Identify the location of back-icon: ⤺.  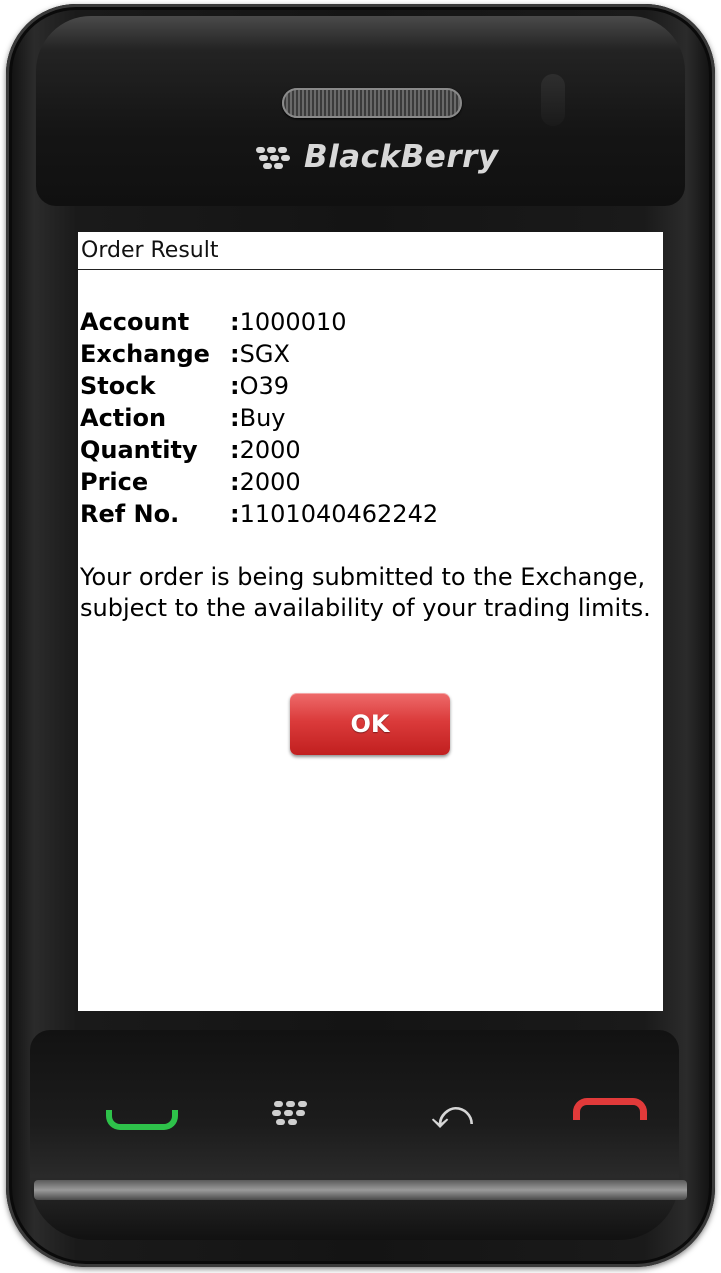
(452, 1115).